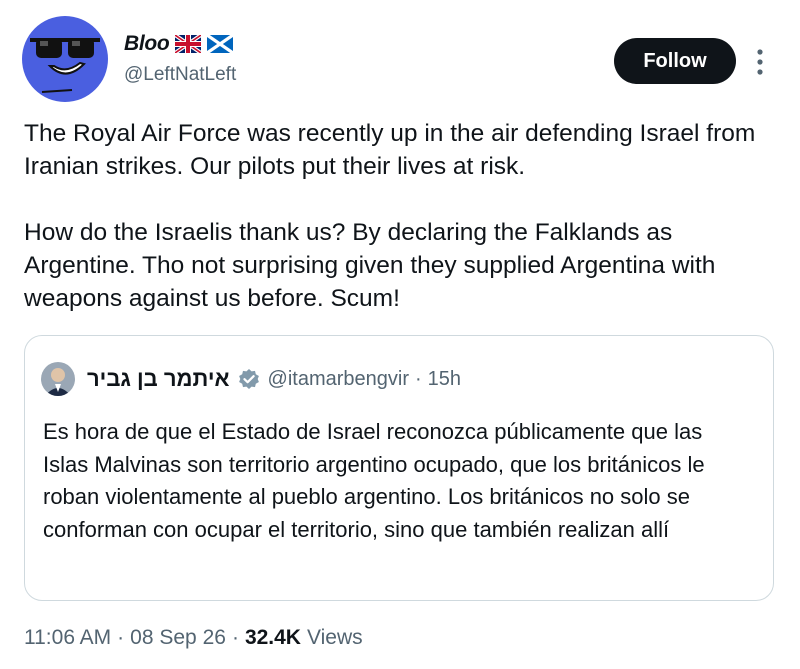 This screenshot has height=669, width=800. I want to click on quoted-handle: @itamarbengvir, so click(338, 378).